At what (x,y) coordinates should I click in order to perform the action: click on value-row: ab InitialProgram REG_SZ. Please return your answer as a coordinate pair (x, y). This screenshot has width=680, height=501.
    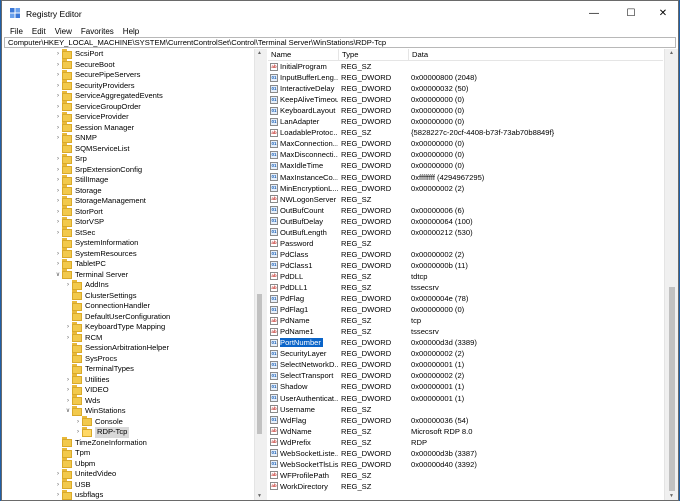
    Looking at the image, I should click on (465, 66).